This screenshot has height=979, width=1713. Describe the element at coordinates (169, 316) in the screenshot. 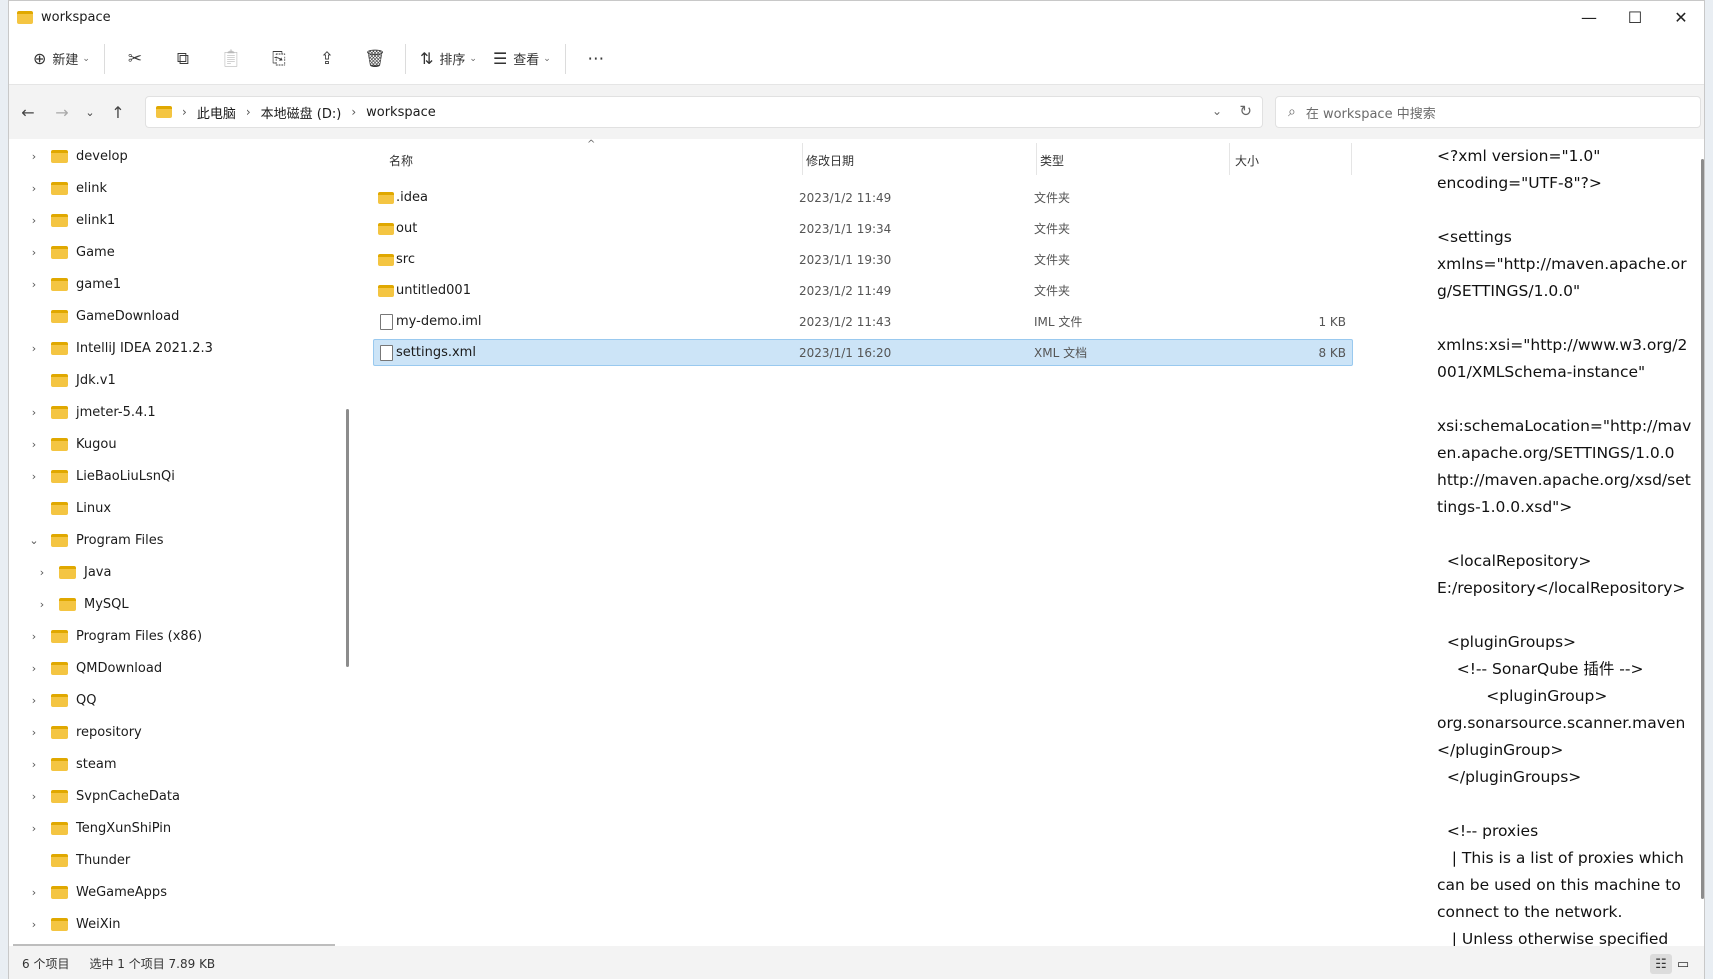

I see `nav-item: GameDownload` at that location.